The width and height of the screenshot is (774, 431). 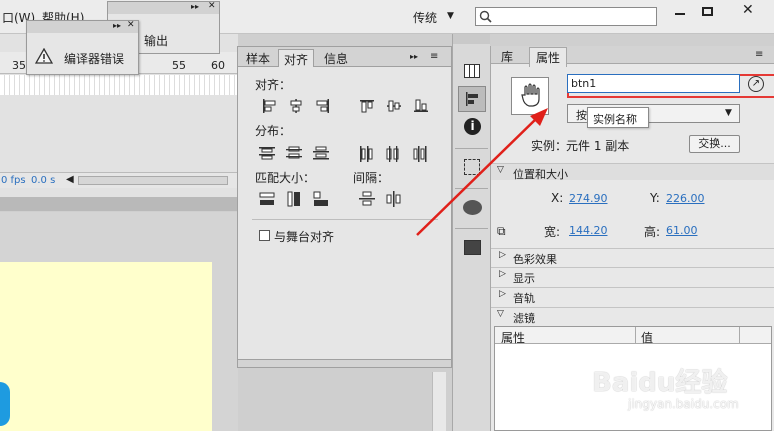 What do you see at coordinates (218, 65) in the screenshot?
I see `ruler-tick: 60` at bounding box center [218, 65].